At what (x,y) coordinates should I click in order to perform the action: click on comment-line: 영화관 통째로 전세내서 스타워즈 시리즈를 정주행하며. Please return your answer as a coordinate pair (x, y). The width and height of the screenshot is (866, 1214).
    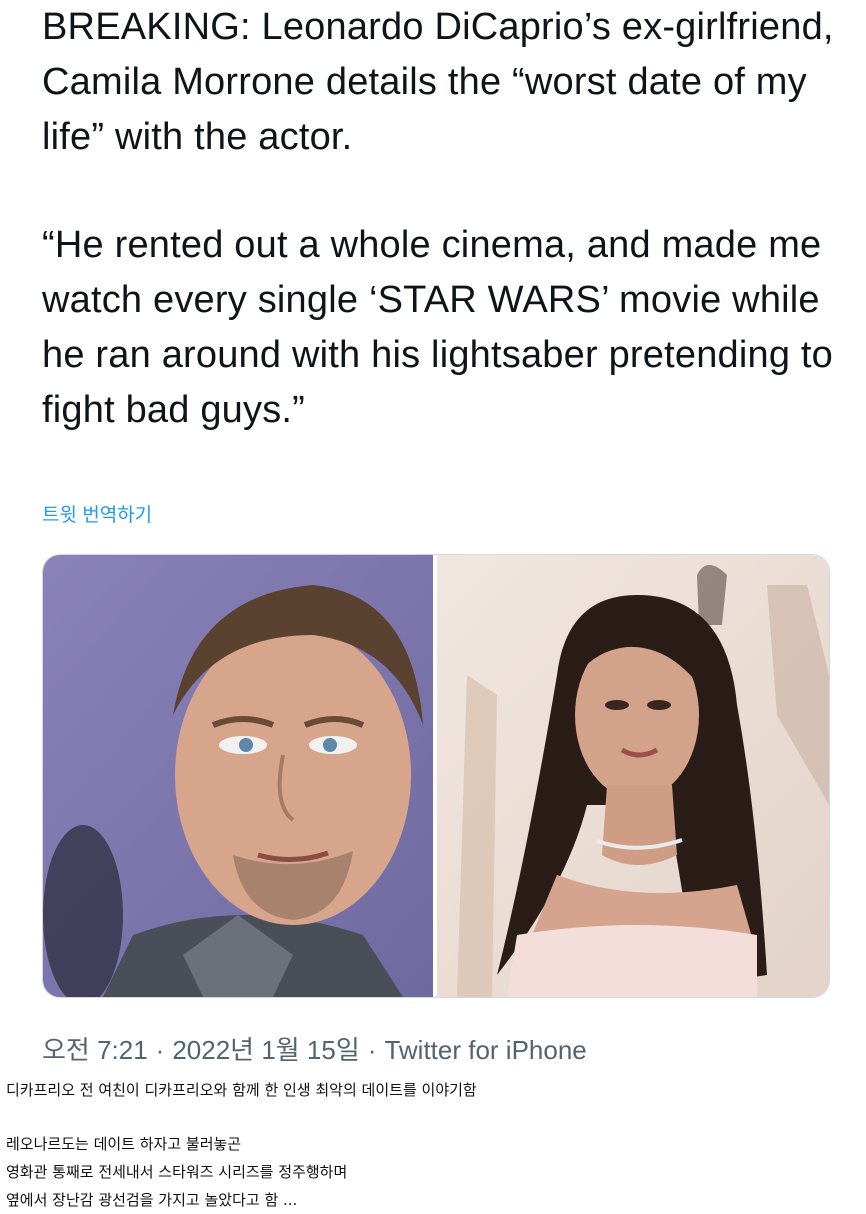
    Looking at the image, I should click on (177, 1172).